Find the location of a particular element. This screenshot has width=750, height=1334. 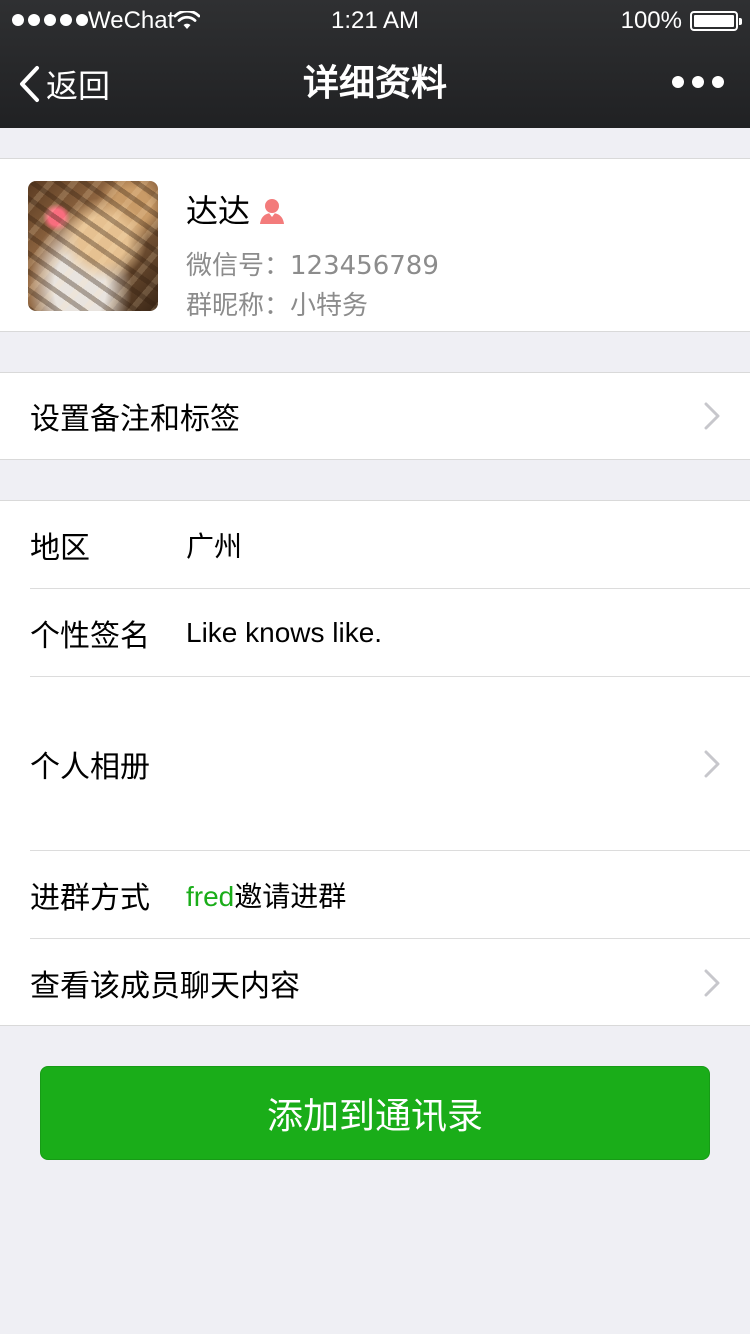

region-row: 地区 广州 is located at coordinates (375, 544).